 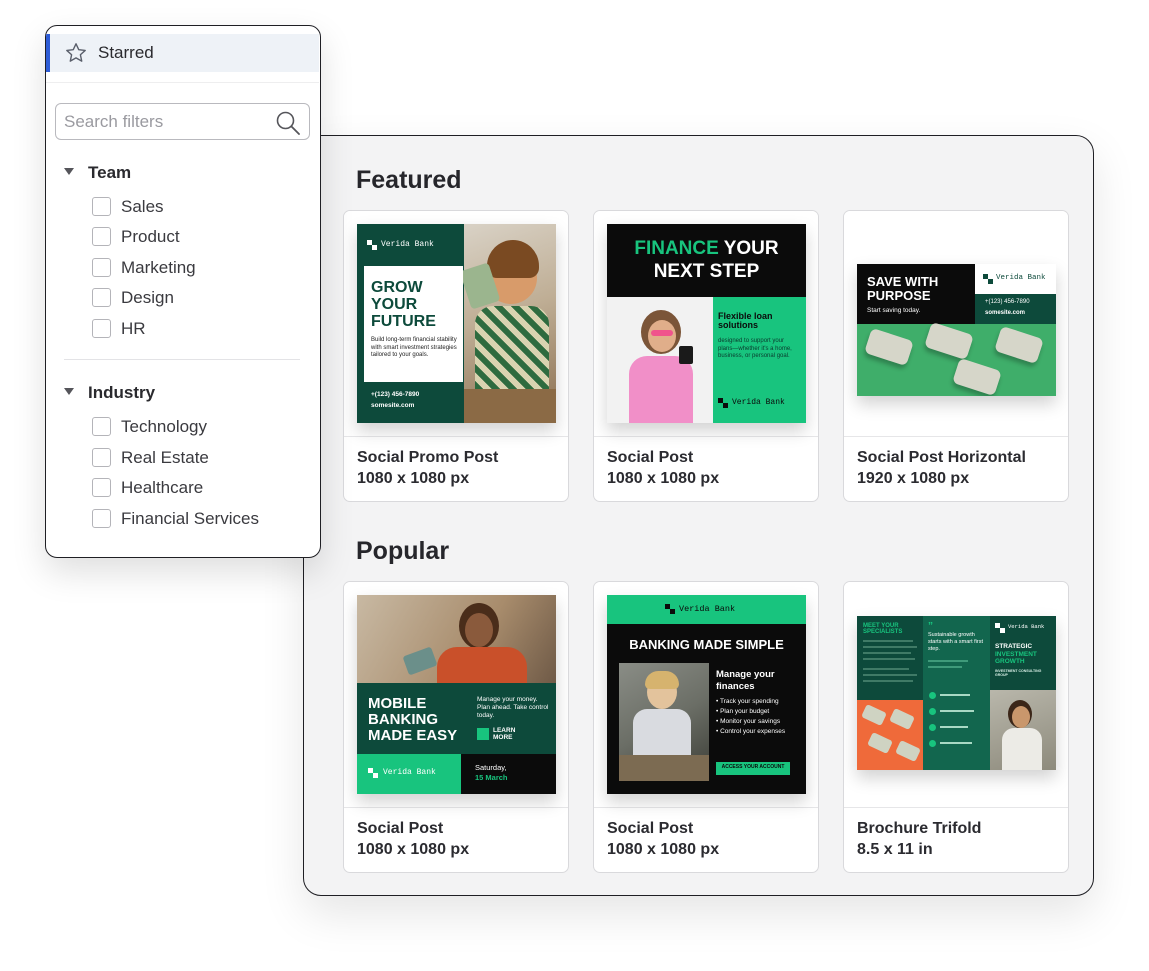 What do you see at coordinates (883, 629) in the screenshot?
I see `thumbnail-headline: MEET YOUR SPECIALISTS` at bounding box center [883, 629].